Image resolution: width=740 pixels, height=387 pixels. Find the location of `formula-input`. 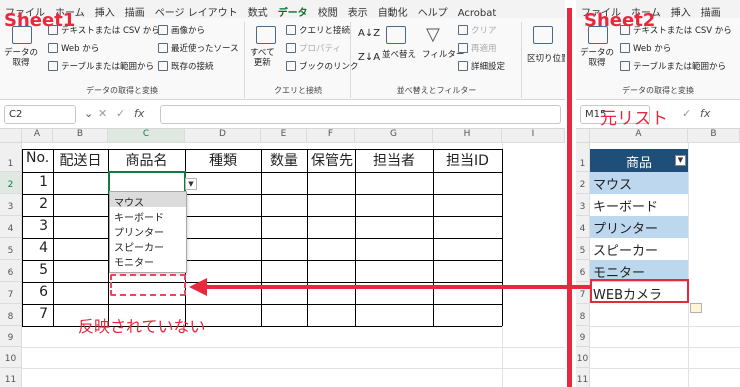

formula-input is located at coordinates (360, 114).